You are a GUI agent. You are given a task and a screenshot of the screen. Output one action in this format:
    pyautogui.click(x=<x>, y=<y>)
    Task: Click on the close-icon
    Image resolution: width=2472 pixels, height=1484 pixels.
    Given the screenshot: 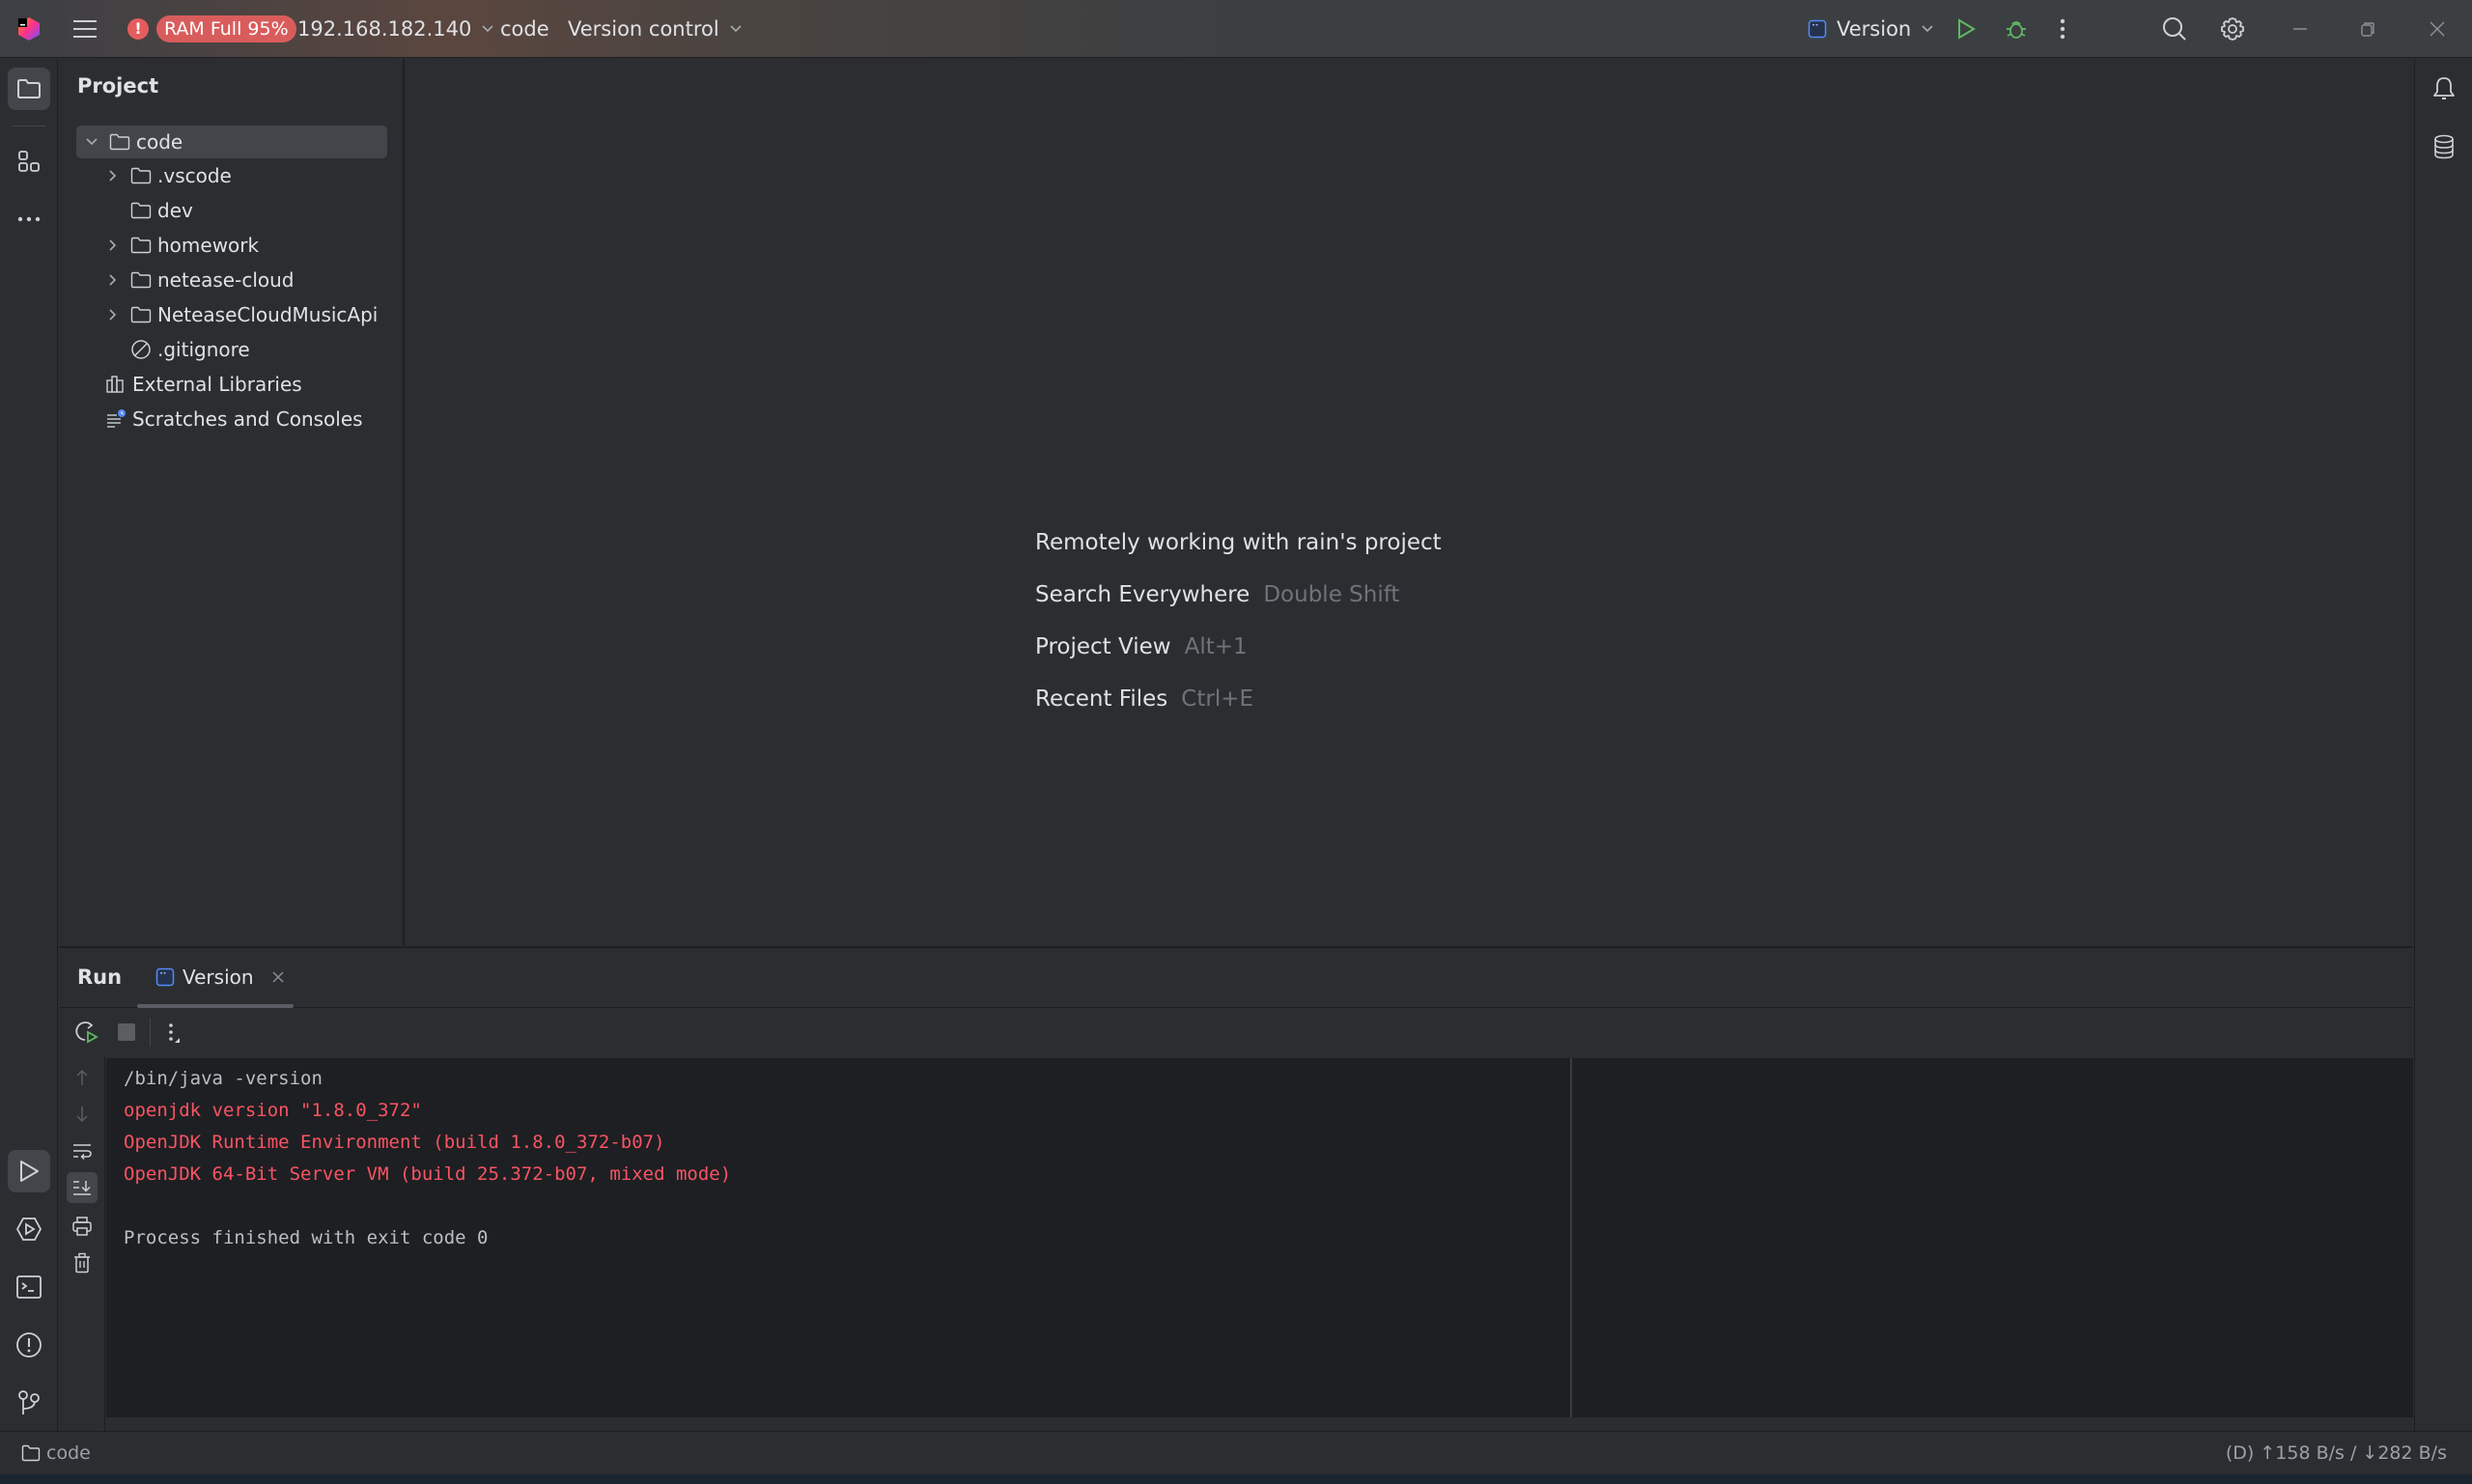 What is the action you would take?
    pyautogui.click(x=2437, y=29)
    